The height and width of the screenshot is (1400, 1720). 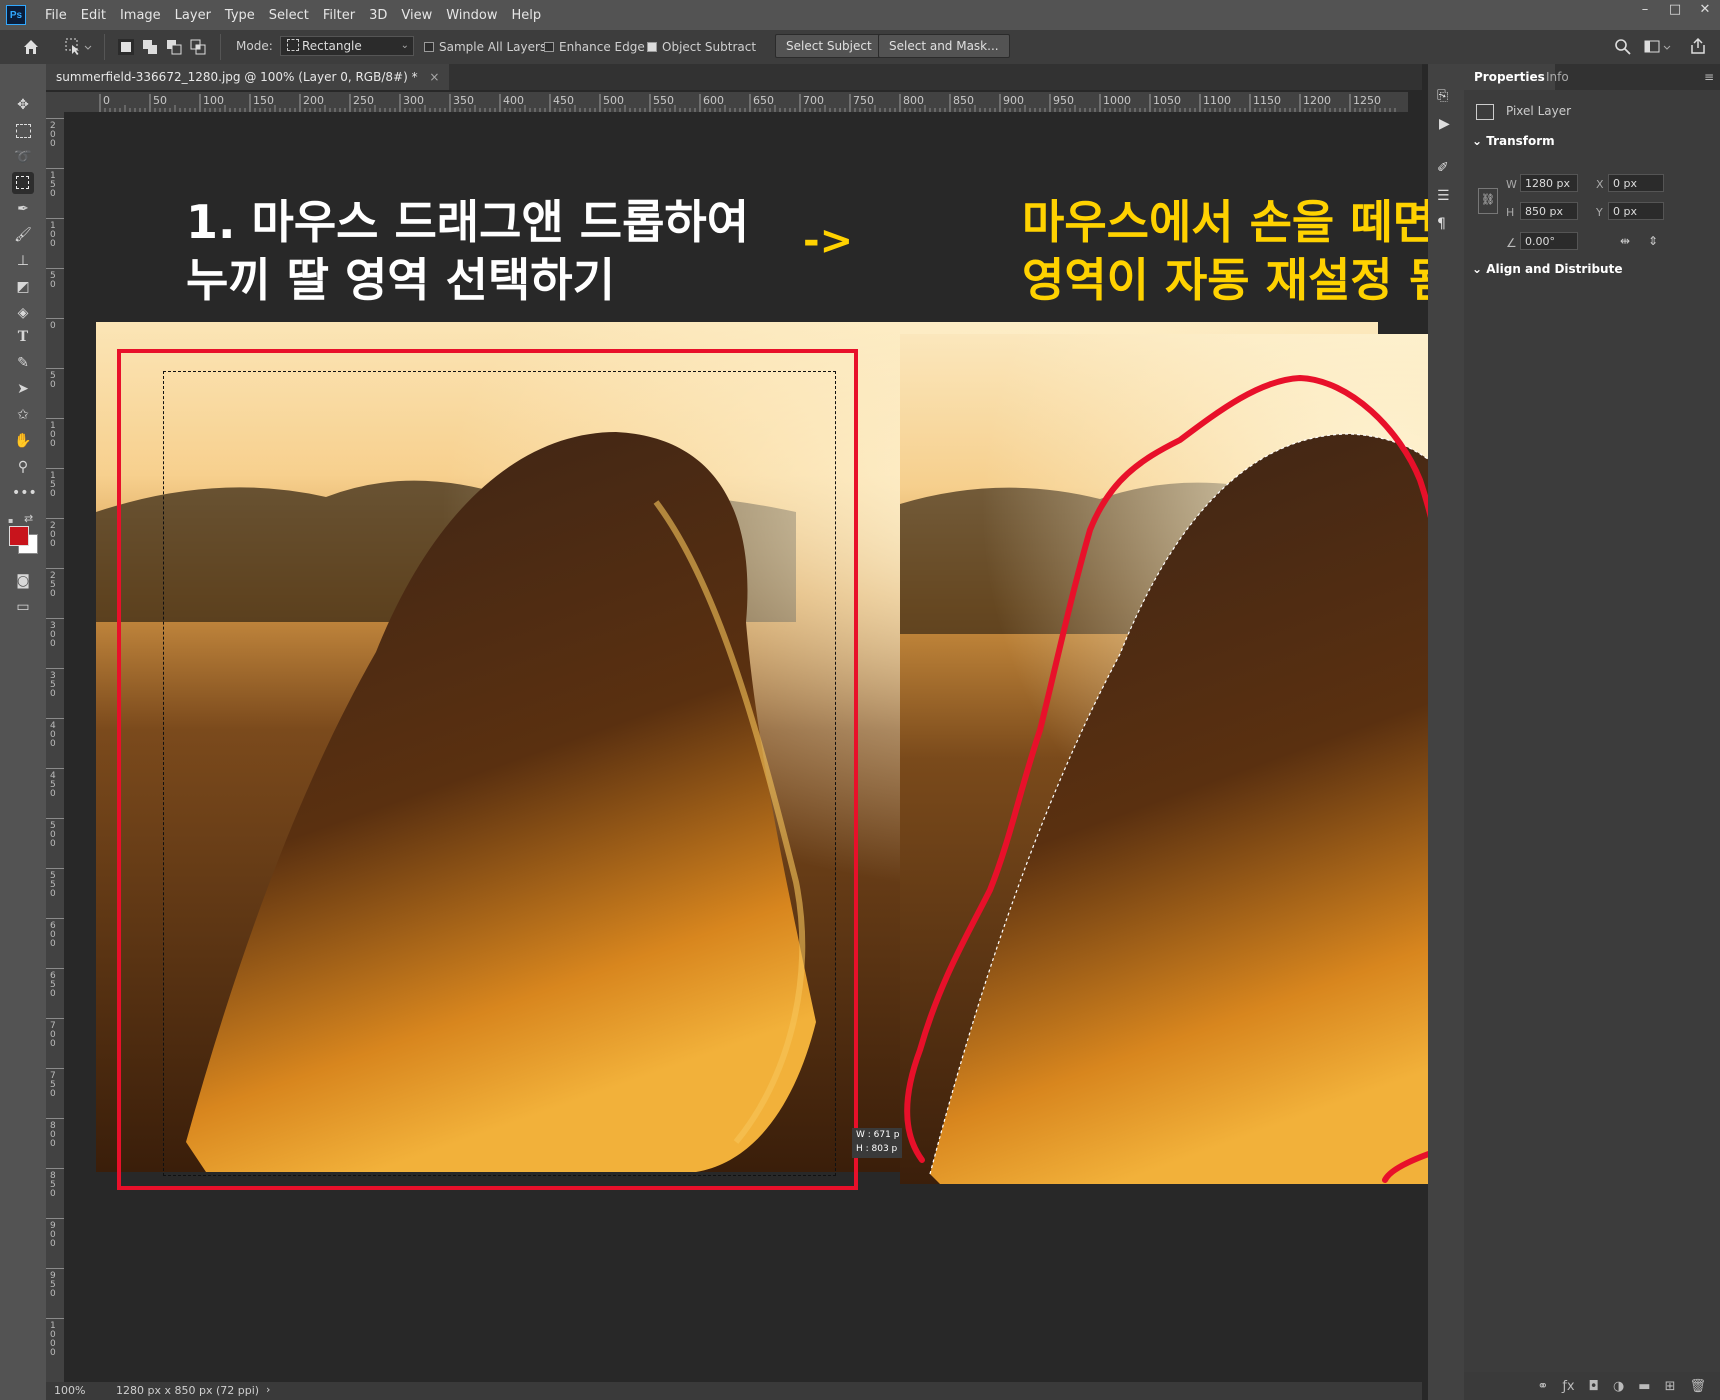 What do you see at coordinates (1659, 47) in the screenshot?
I see `workspace-icon` at bounding box center [1659, 47].